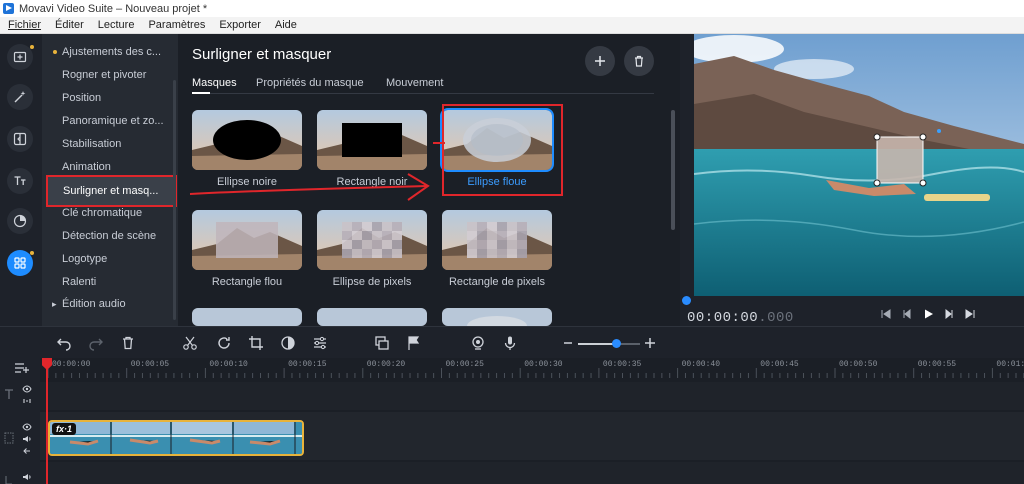 This screenshot has width=1024, height=484. Describe the element at coordinates (310, 83) in the screenshot. I see `tab-proprietes-du-masque: Propriétés du masque` at that location.